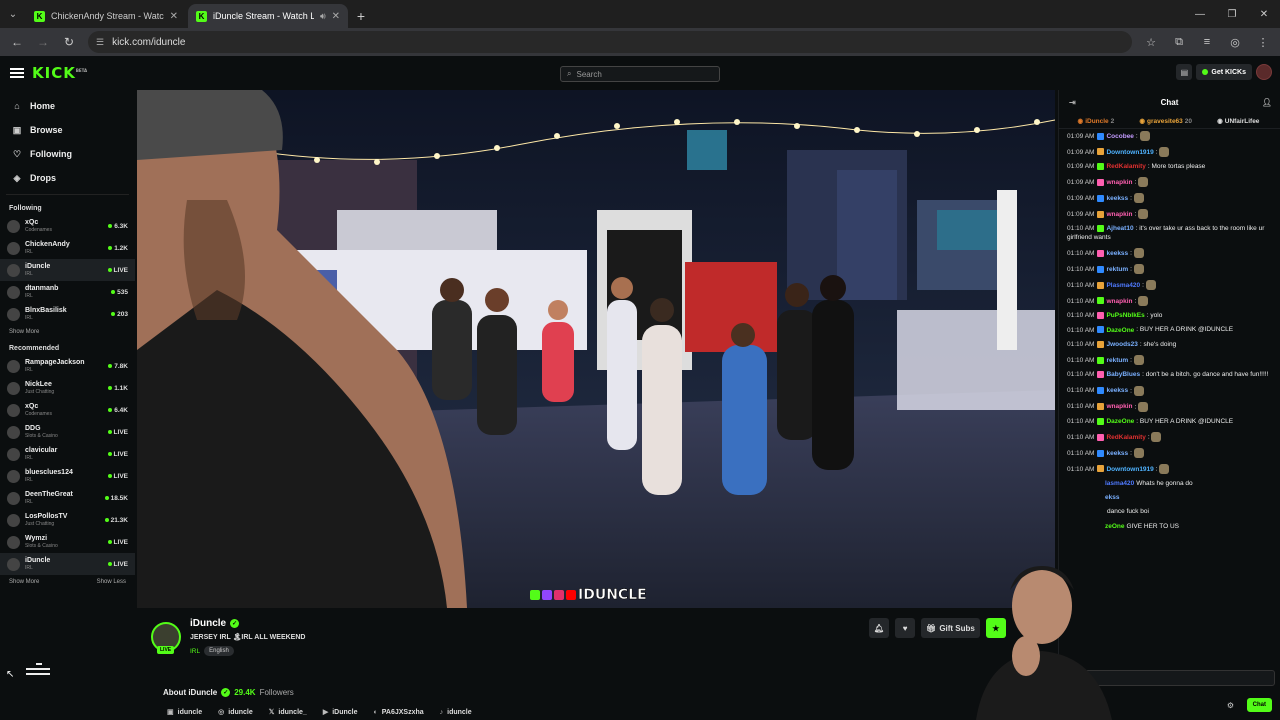 The width and height of the screenshot is (1280, 720). I want to click on chat-username: BabyBlues, so click(1123, 374).